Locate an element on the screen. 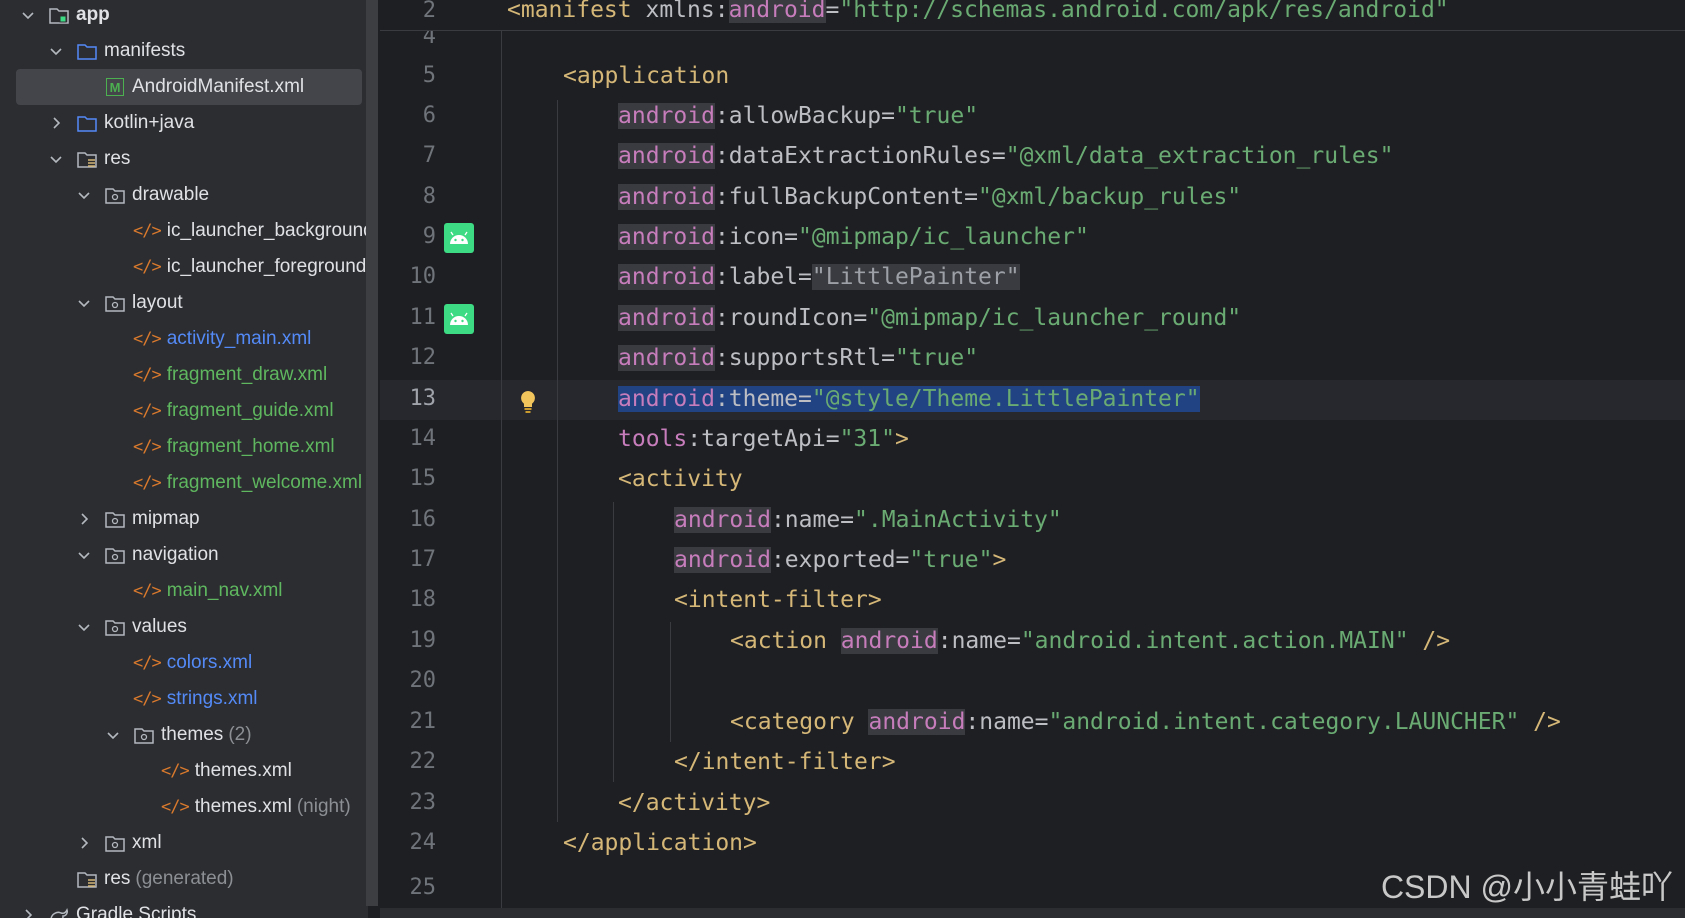 This screenshot has width=1685, height=918. lightbulb-icon is located at coordinates (528, 402).